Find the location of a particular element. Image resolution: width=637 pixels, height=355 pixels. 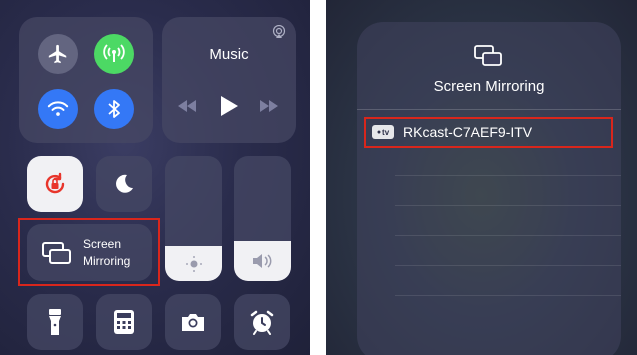

cellular-data-button is located at coordinates (114, 54).